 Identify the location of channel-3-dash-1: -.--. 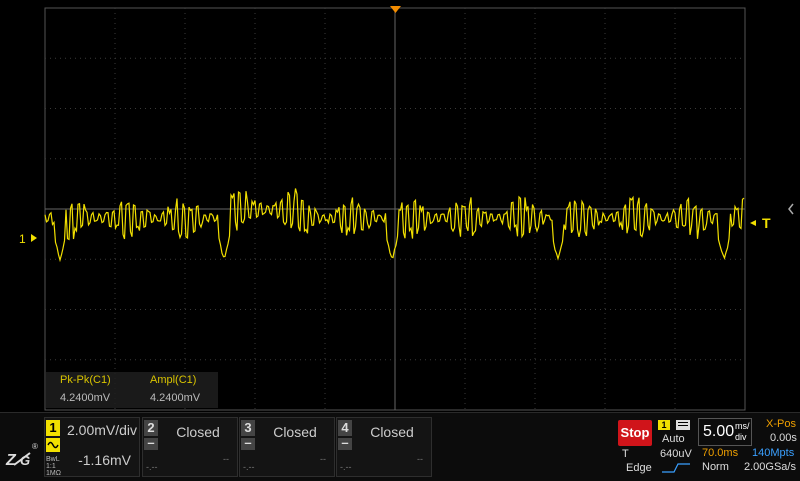
(249, 467).